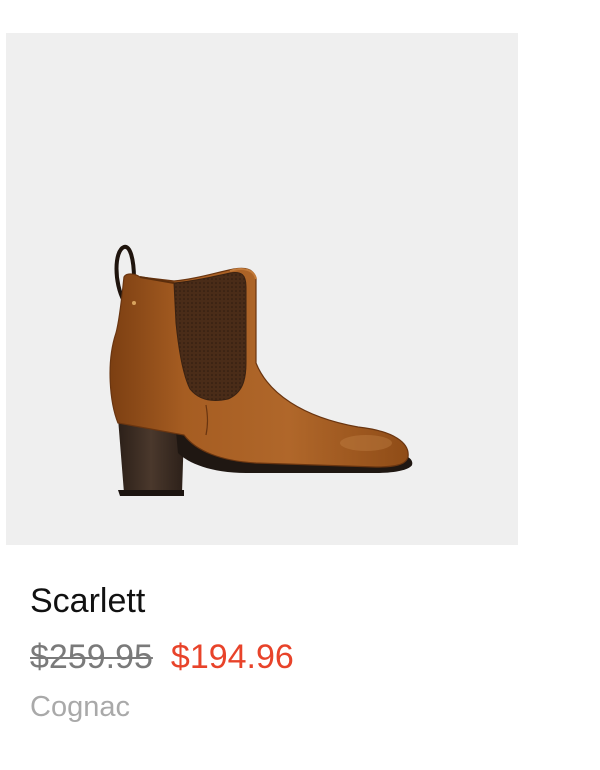 This screenshot has height=770, width=600. I want to click on price-row: $259.95 $194.96, so click(162, 657).